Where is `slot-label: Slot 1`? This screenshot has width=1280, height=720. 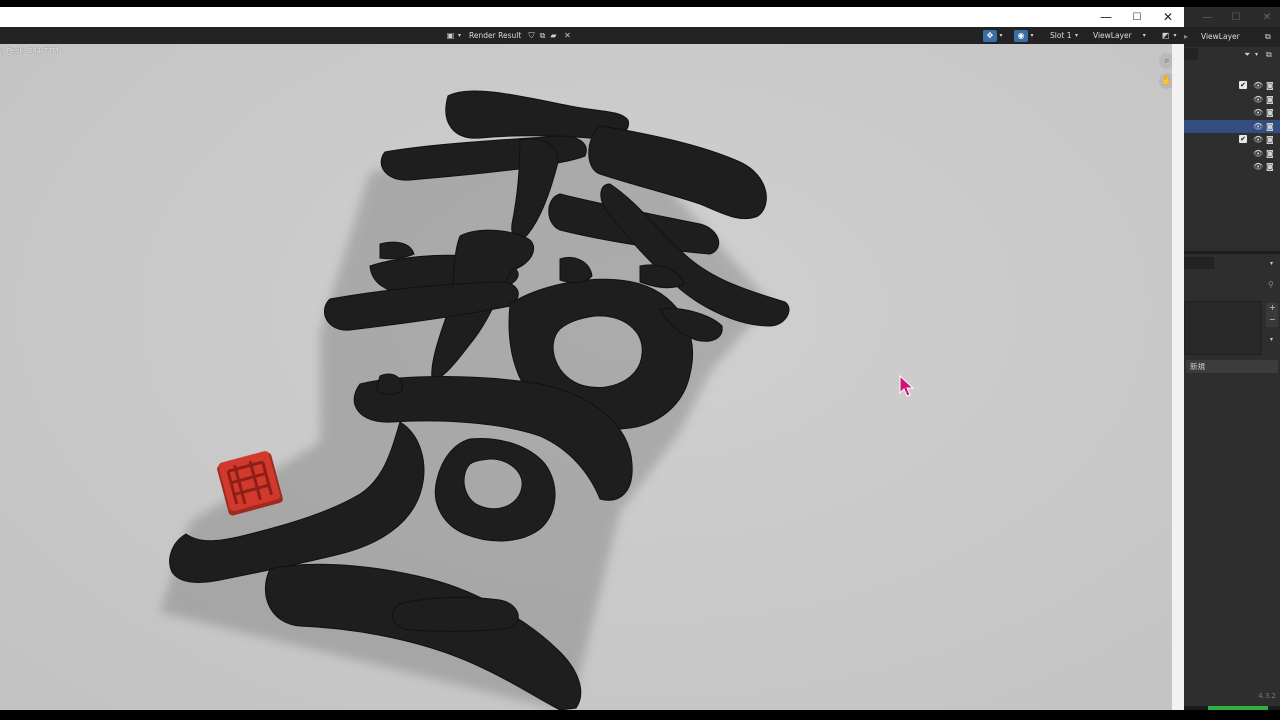 slot-label: Slot 1 is located at coordinates (1061, 35).